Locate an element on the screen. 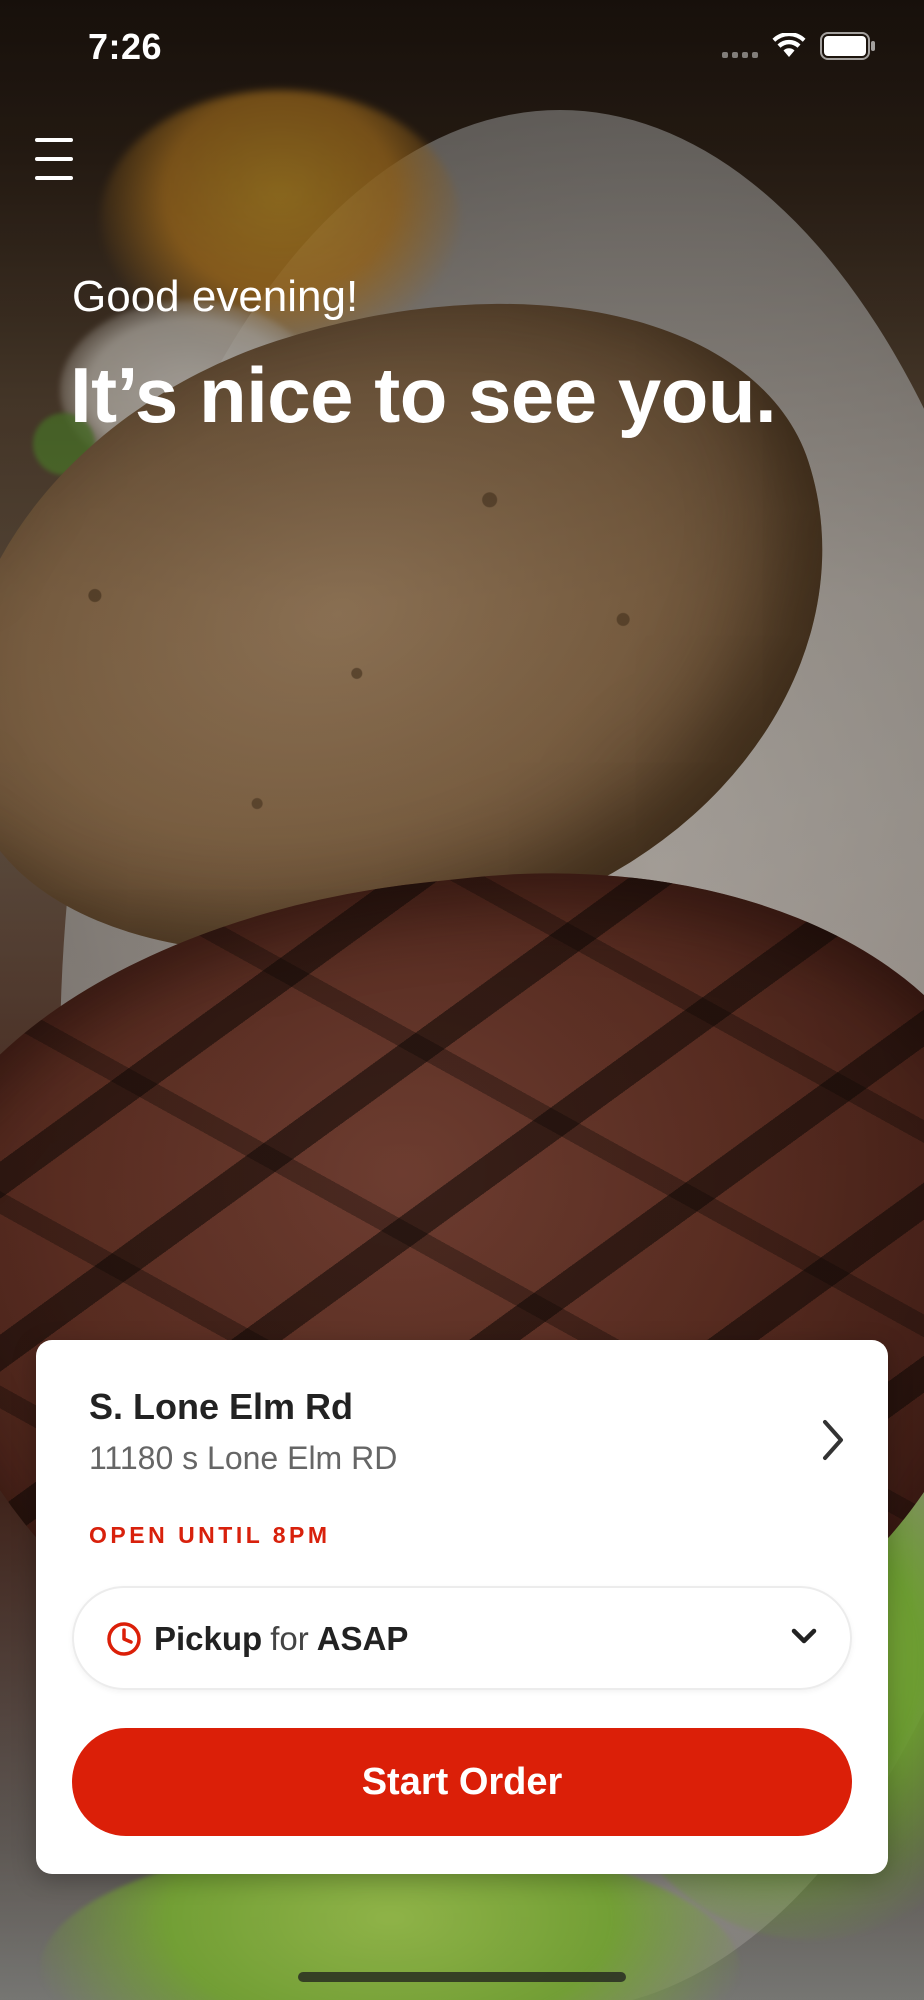 This screenshot has height=2000, width=924. battery-icon is located at coordinates (848, 46).